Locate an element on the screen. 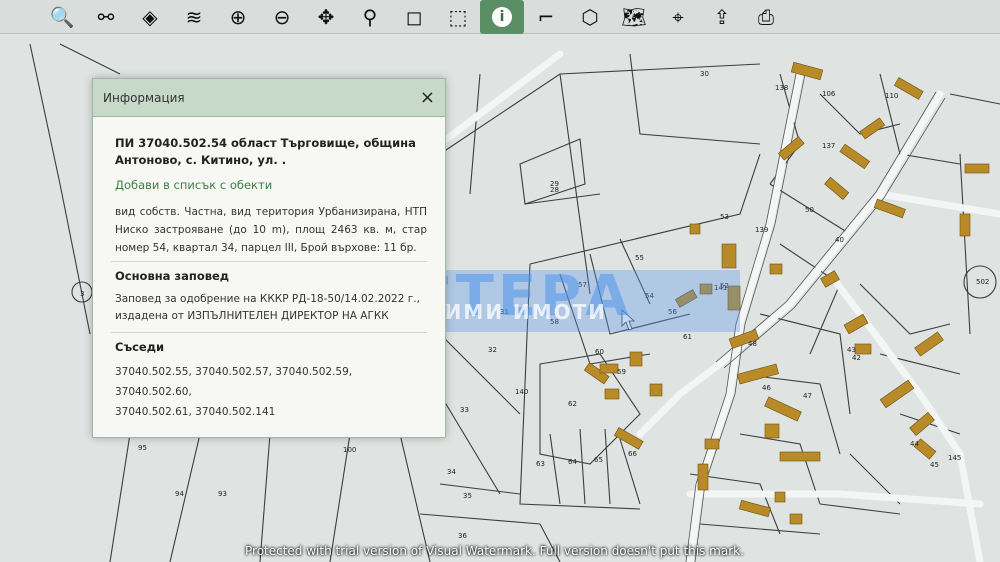  parcel-number-label: 502 is located at coordinates (982, 282).